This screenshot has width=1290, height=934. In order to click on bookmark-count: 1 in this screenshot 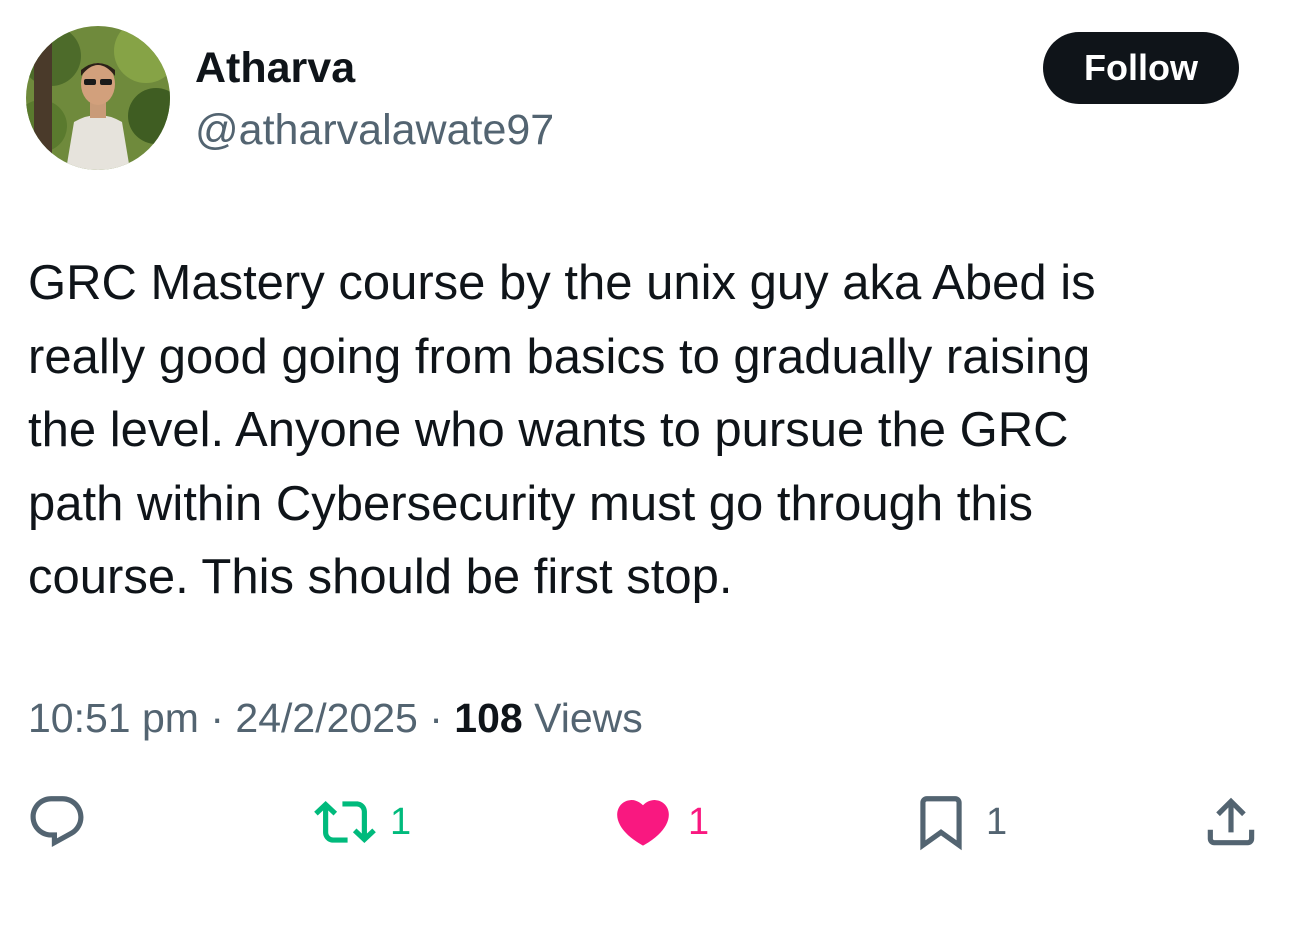, I will do `click(997, 822)`.